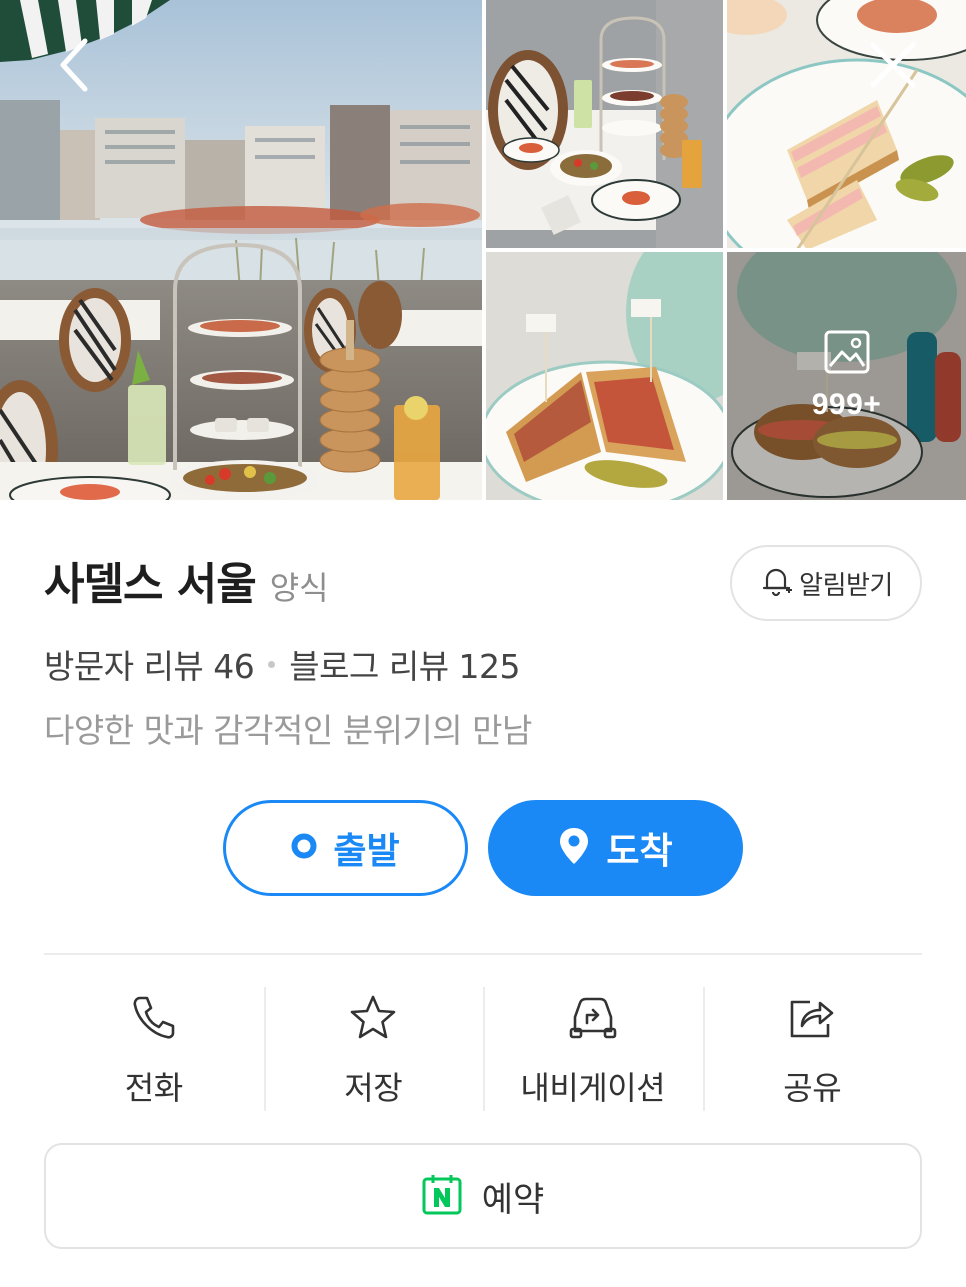 The image size is (966, 1287). What do you see at coordinates (272, 664) in the screenshot?
I see `separator-dot` at bounding box center [272, 664].